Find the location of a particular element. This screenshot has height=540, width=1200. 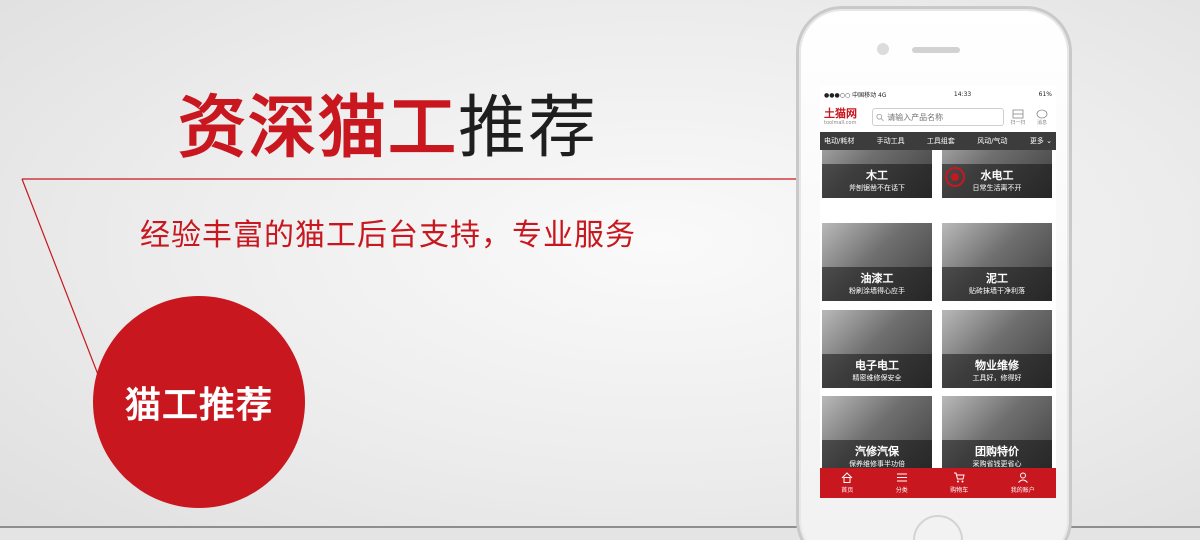

cart-icon is located at coordinates (959, 477).